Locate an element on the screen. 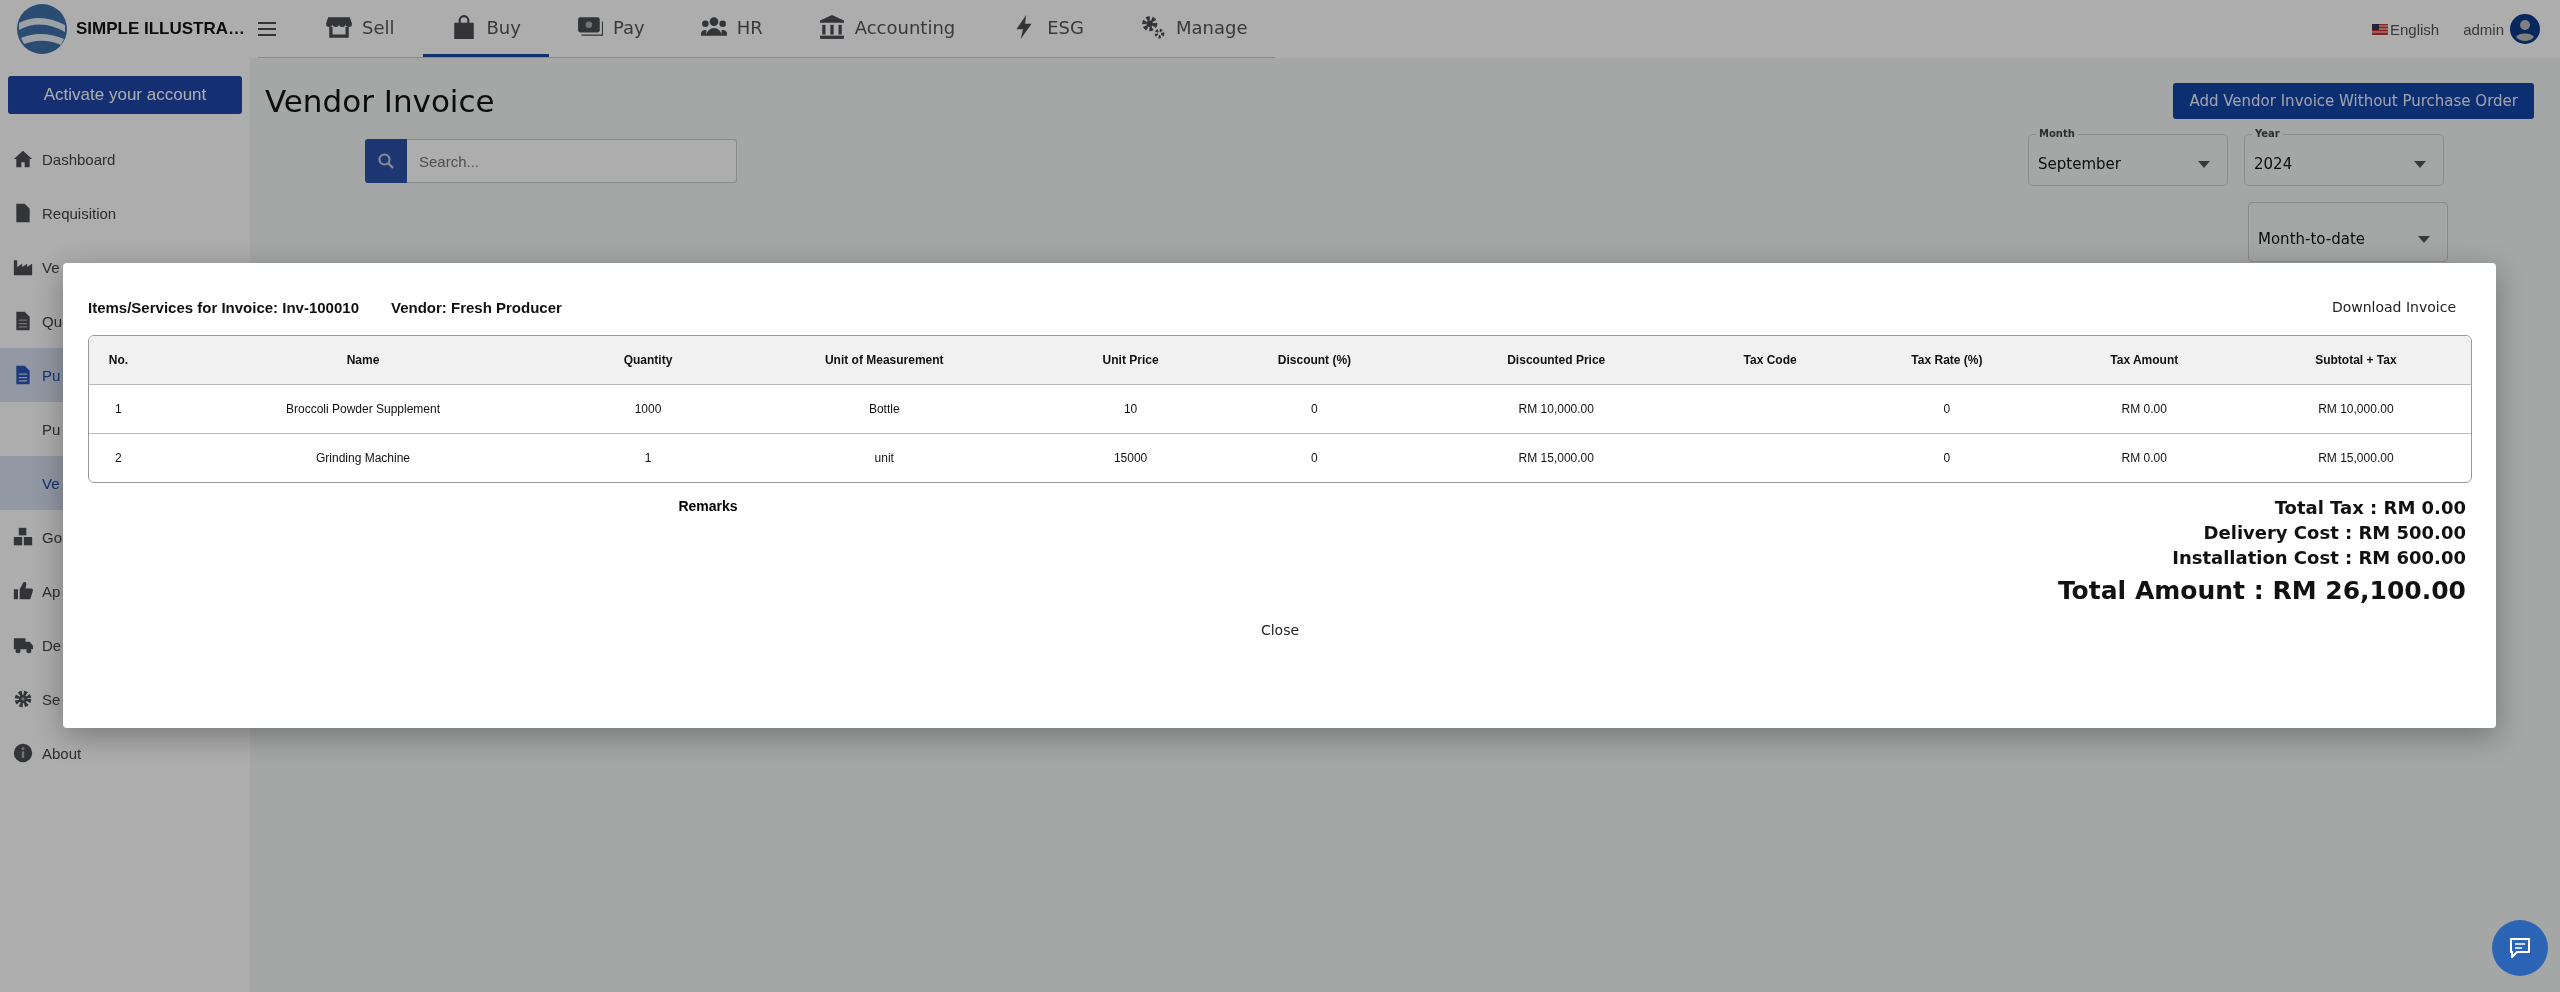 The image size is (2560, 992). nav-tab: Pay is located at coordinates (610, 28).